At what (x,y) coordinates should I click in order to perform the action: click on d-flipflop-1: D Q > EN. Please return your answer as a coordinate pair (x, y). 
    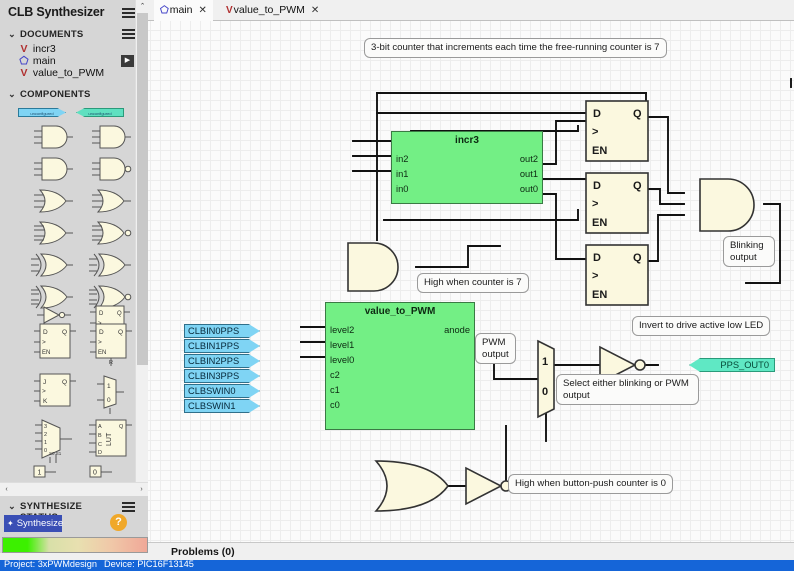
    Looking at the image, I should click on (617, 203).